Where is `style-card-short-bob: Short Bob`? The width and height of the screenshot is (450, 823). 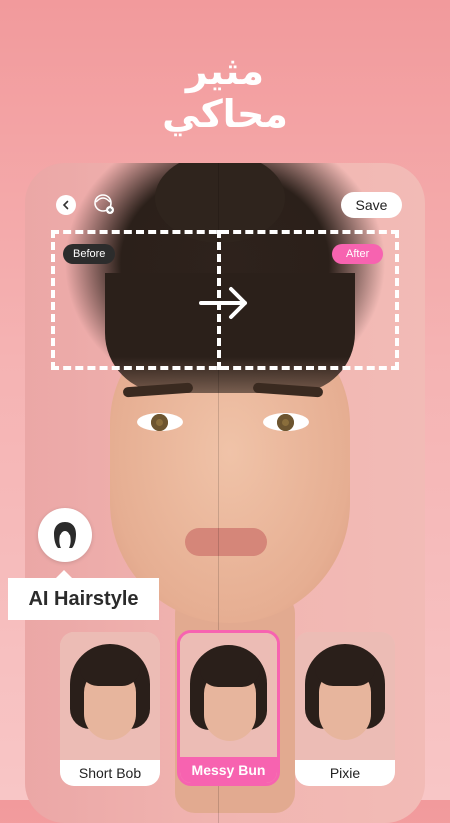
style-card-short-bob: Short Bob is located at coordinates (110, 709).